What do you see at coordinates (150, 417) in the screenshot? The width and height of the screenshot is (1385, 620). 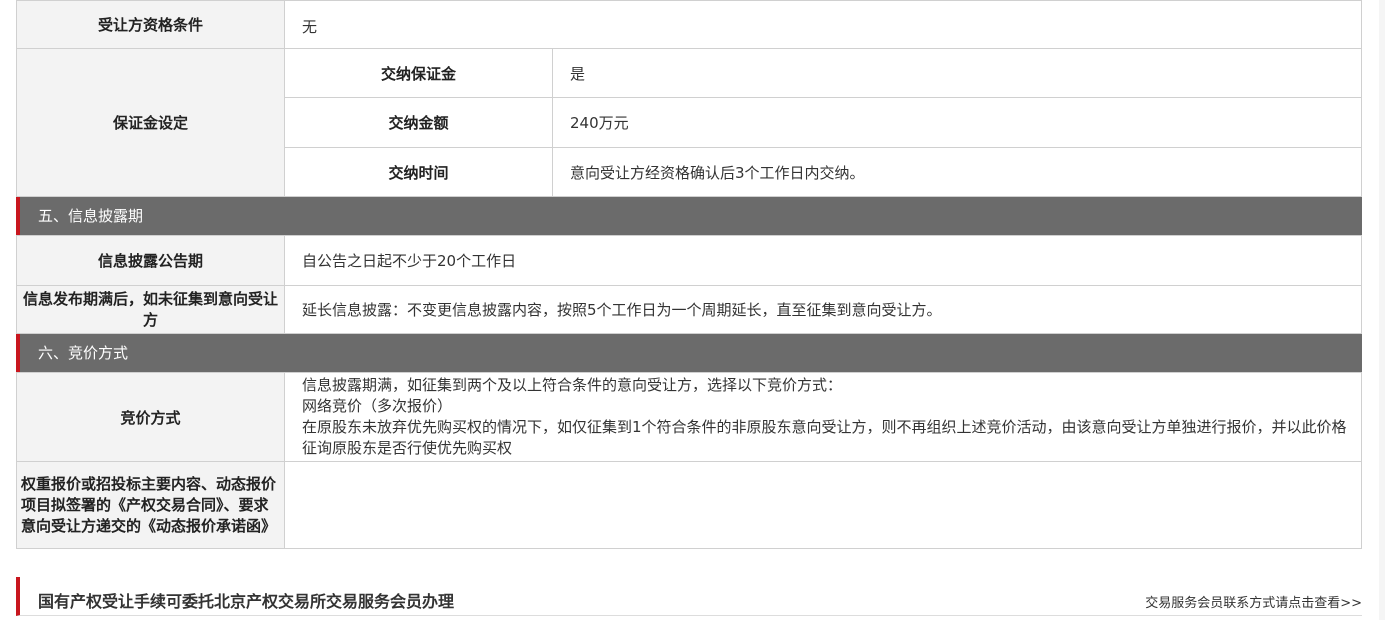 I see `bidding-method-label: 竞价方式` at bounding box center [150, 417].